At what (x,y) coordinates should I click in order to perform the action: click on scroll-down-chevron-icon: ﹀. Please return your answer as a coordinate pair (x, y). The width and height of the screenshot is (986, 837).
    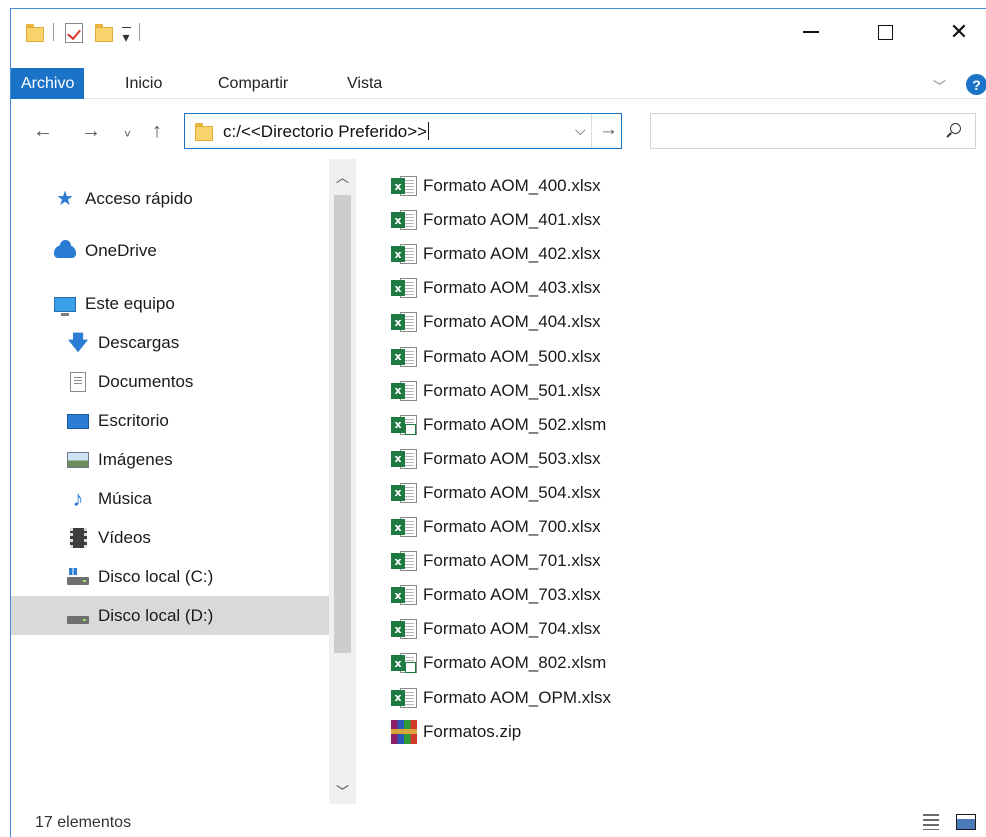
    Looking at the image, I should click on (342, 790).